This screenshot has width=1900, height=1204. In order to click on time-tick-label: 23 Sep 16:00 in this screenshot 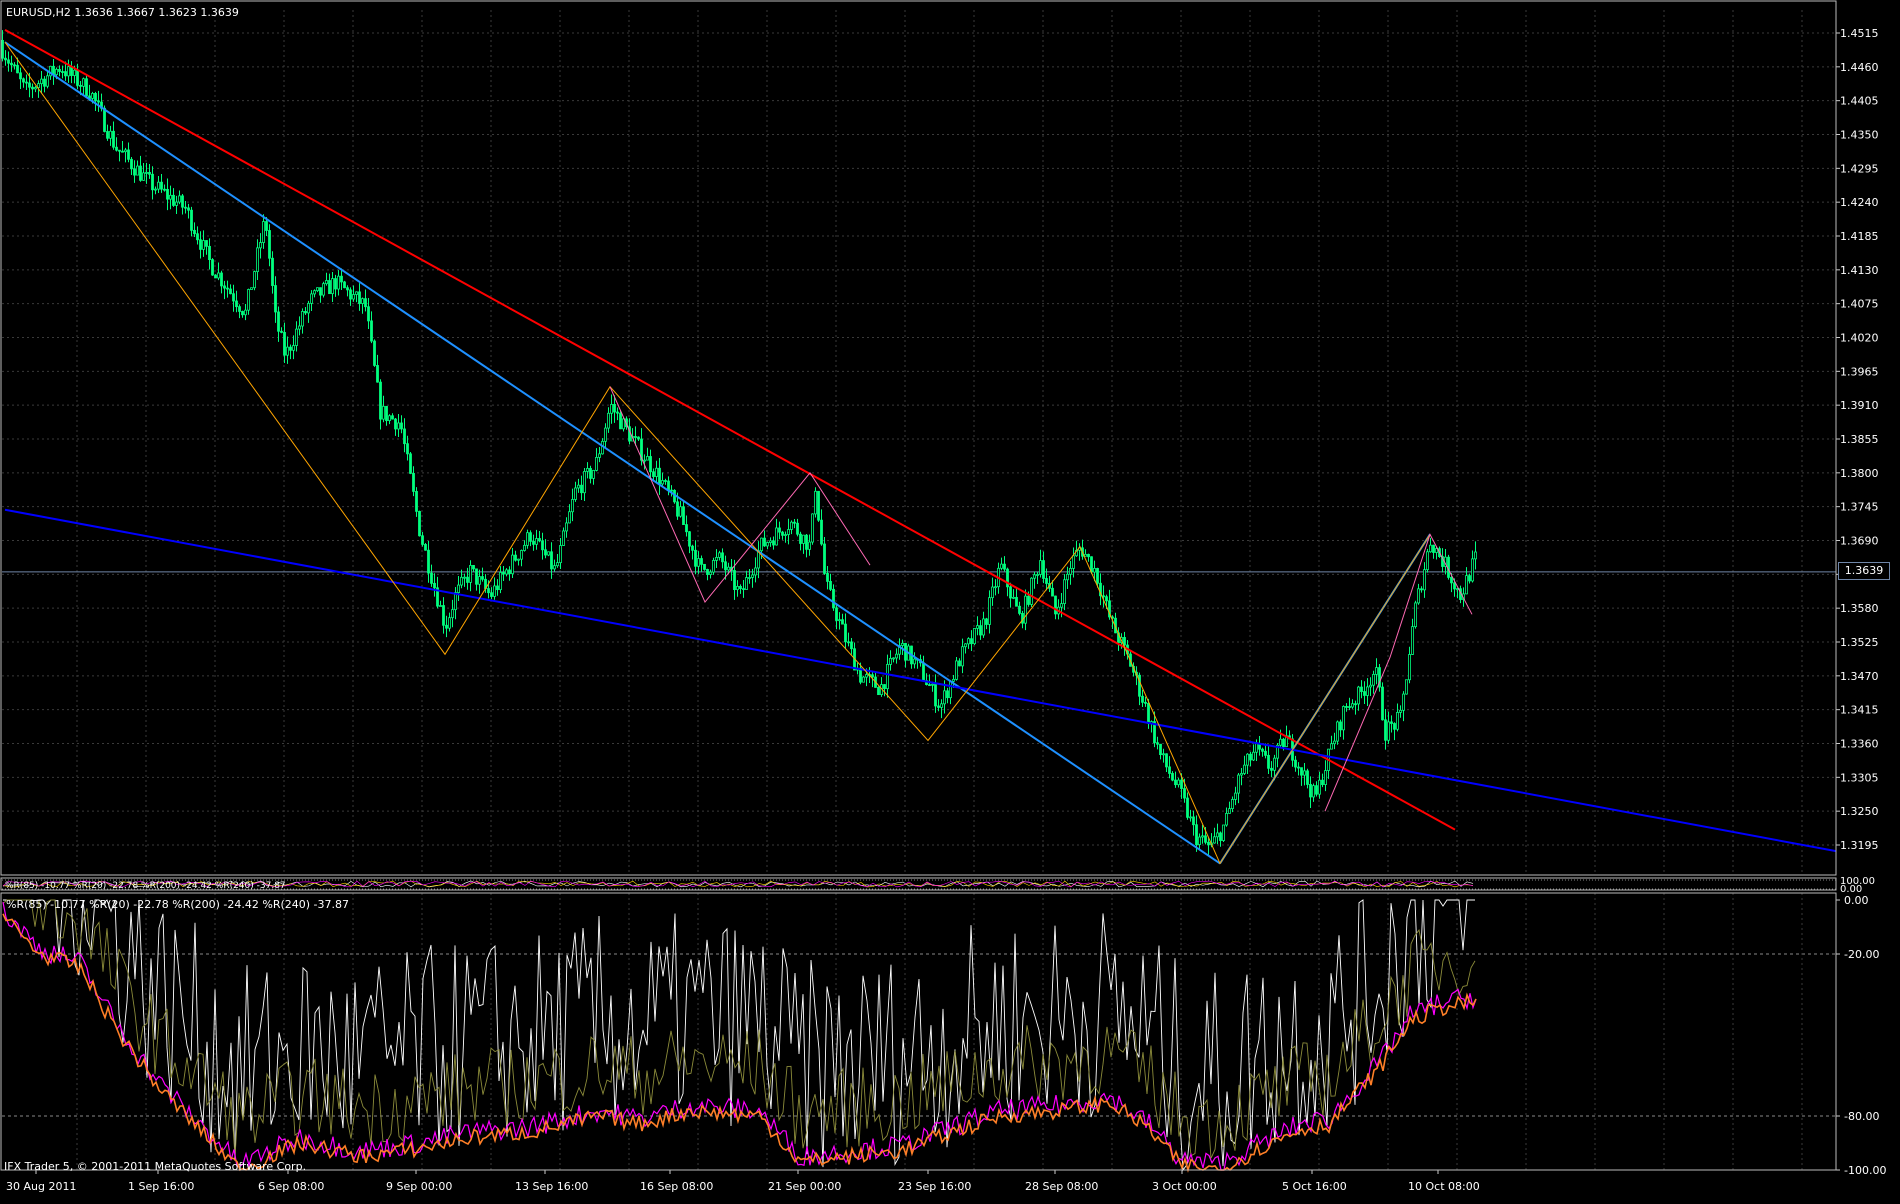, I will do `click(934, 1186)`.